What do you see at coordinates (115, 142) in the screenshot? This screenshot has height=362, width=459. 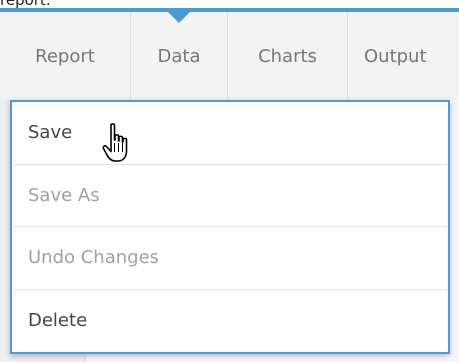 I see `hand-pointer-icon` at bounding box center [115, 142].